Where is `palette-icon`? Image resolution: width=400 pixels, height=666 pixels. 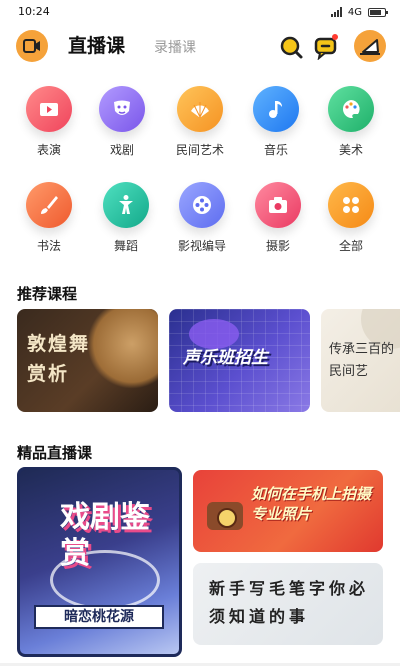 palette-icon is located at coordinates (351, 109).